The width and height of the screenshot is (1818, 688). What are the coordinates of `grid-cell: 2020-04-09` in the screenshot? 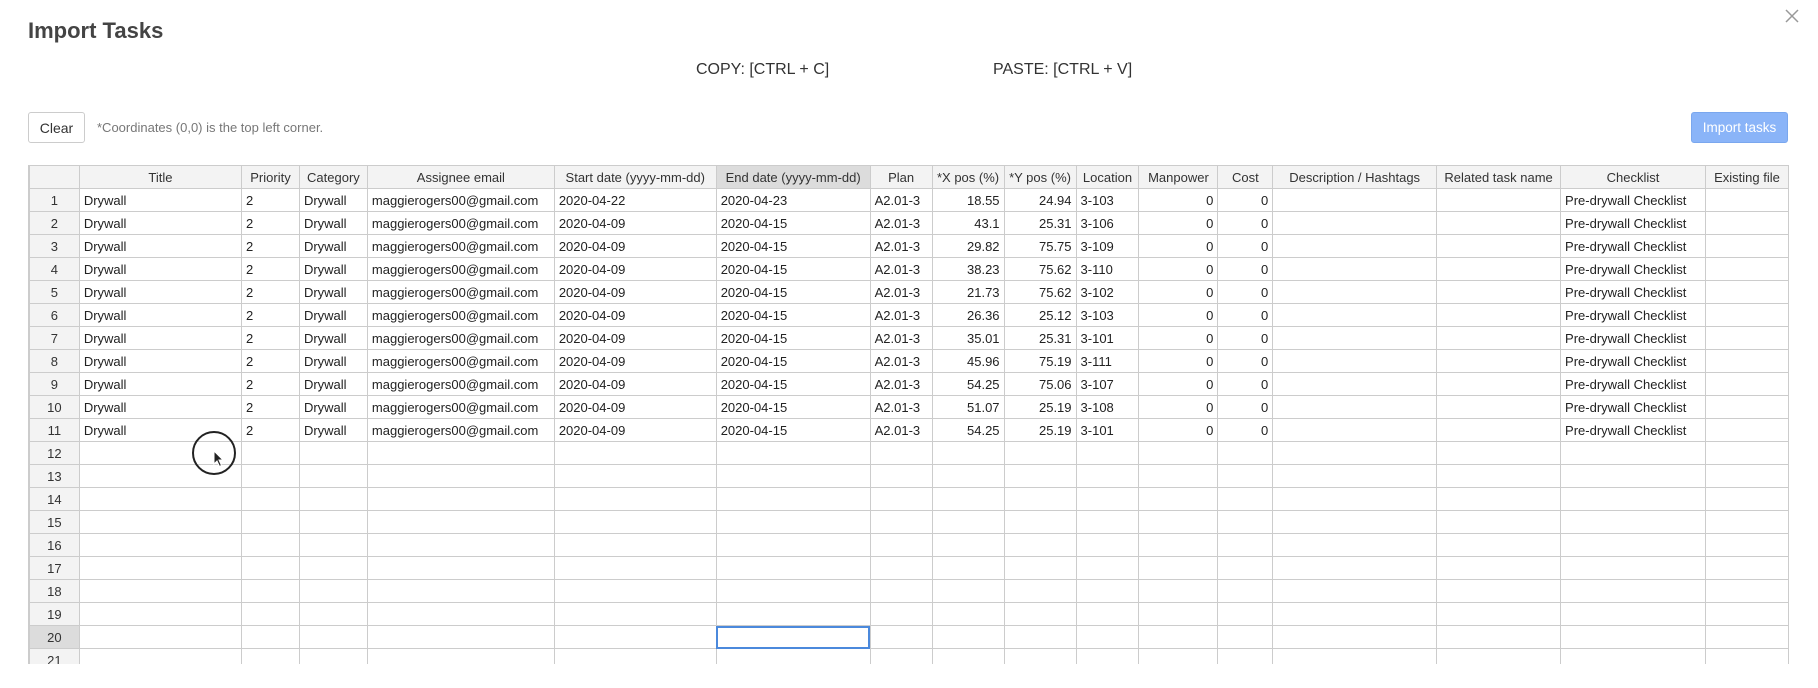 It's located at (635, 361).